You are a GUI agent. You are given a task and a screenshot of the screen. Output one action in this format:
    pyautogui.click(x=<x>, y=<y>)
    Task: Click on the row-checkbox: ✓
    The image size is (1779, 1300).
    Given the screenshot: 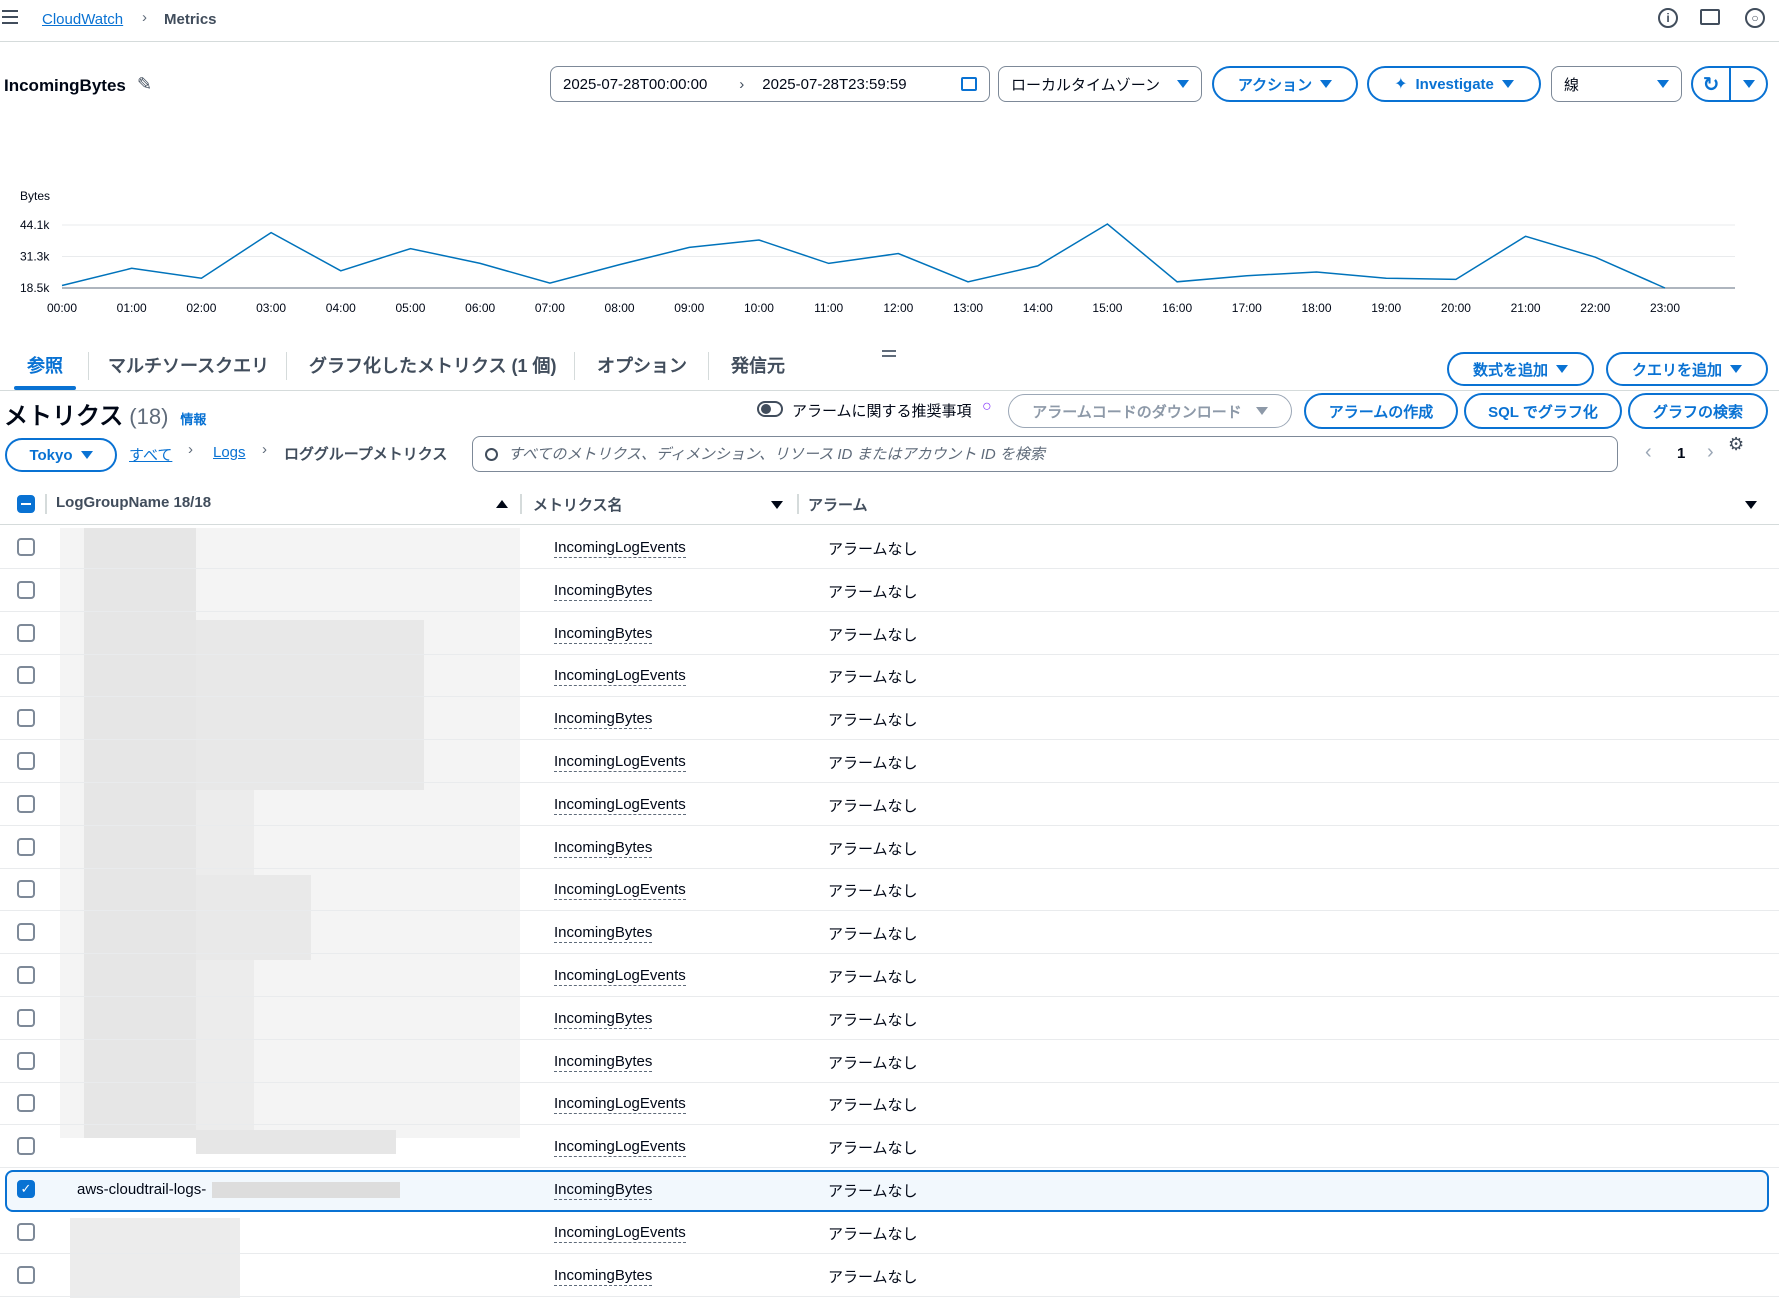 What is the action you would take?
    pyautogui.click(x=26, y=1189)
    